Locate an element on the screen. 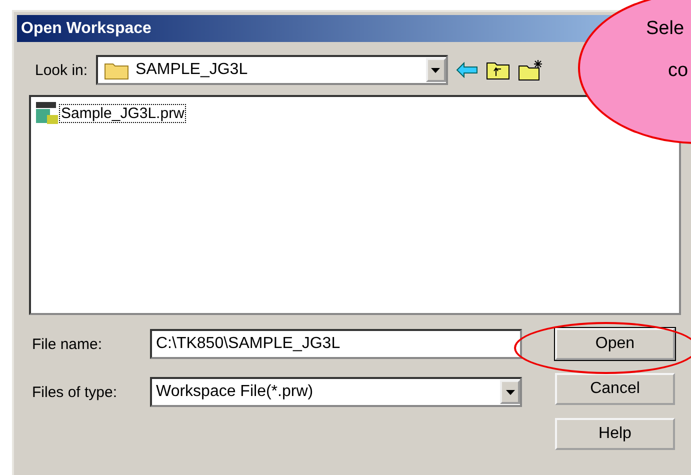  file-name-field: C:\TK850\SAMPLE_JG3L is located at coordinates (336, 344).